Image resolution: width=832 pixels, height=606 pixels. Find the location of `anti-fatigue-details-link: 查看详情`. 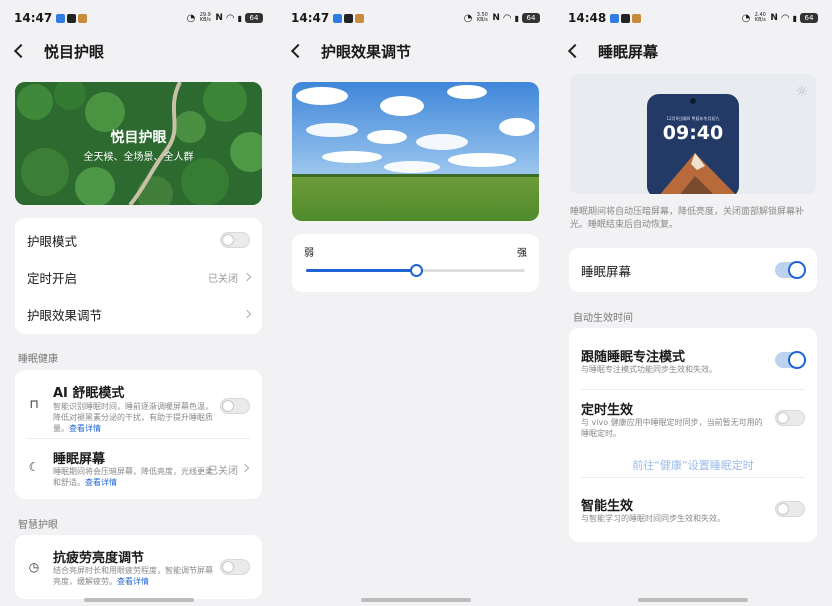

anti-fatigue-details-link: 查看详情 is located at coordinates (133, 581).